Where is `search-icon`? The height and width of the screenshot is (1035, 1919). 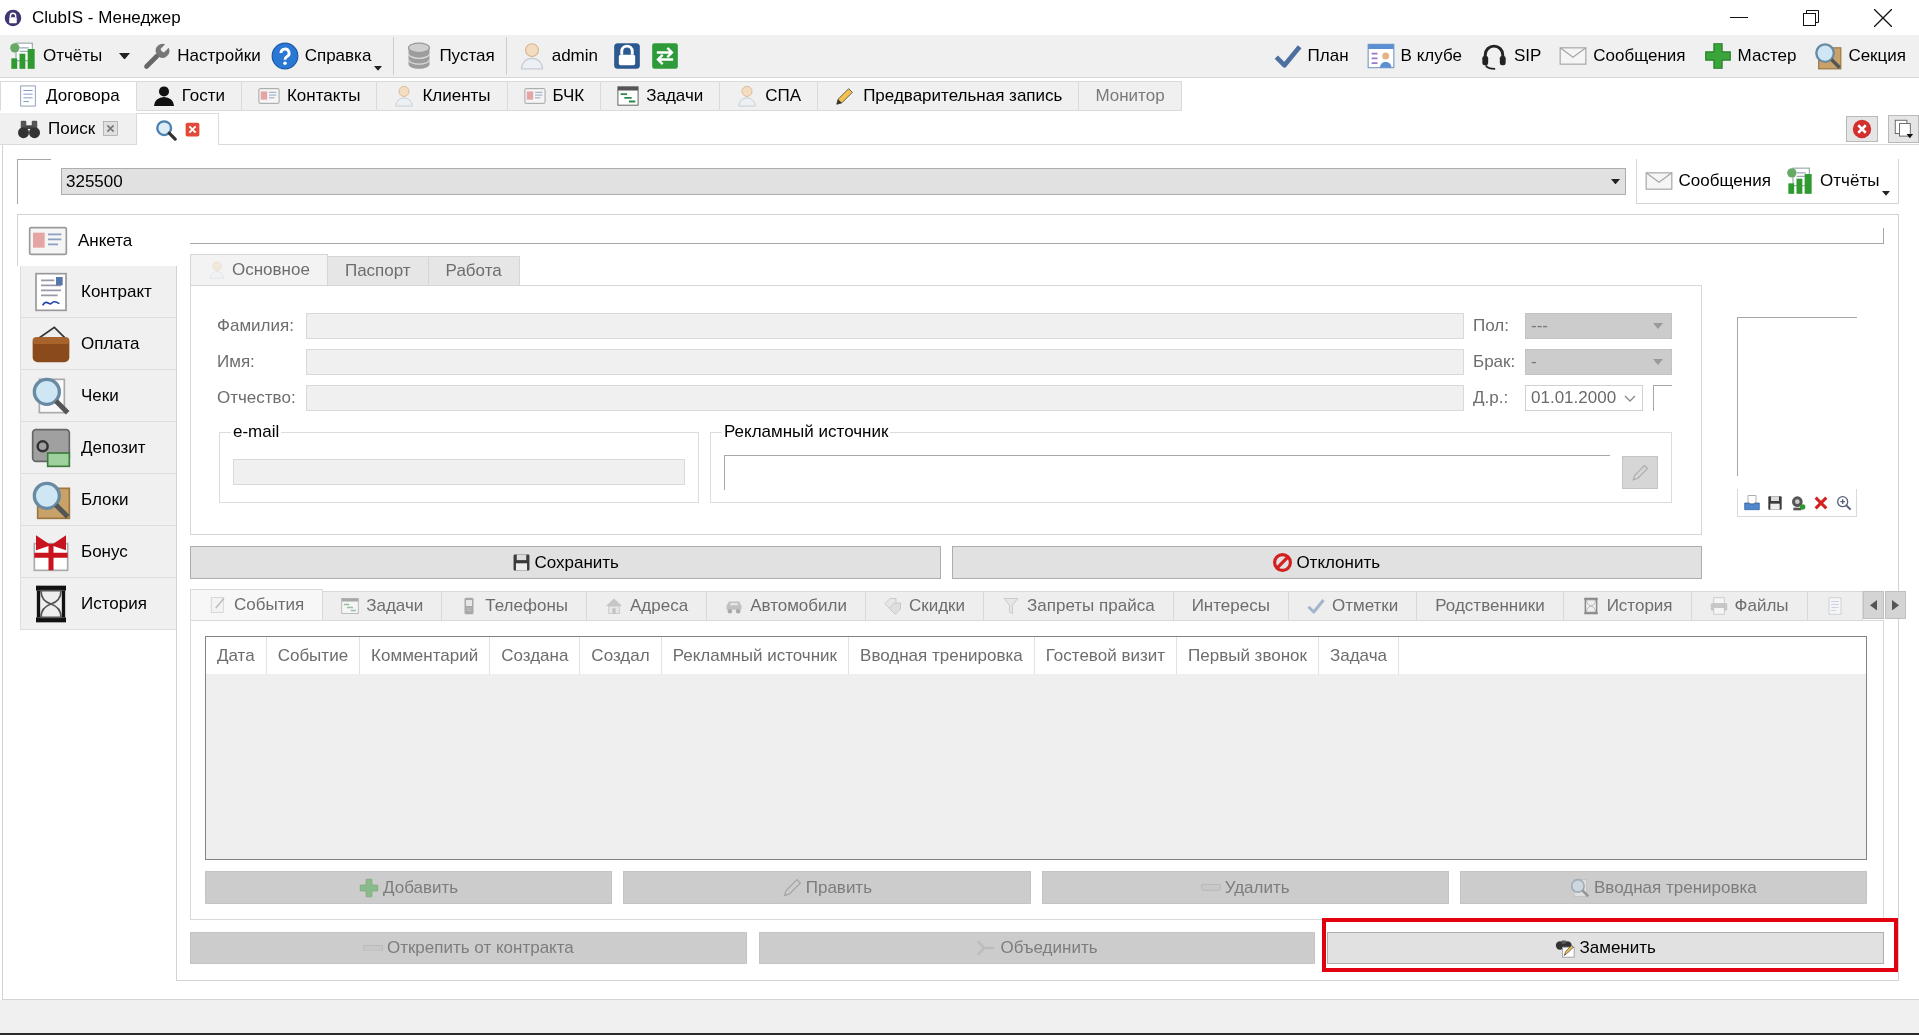
search-icon is located at coordinates (166, 129).